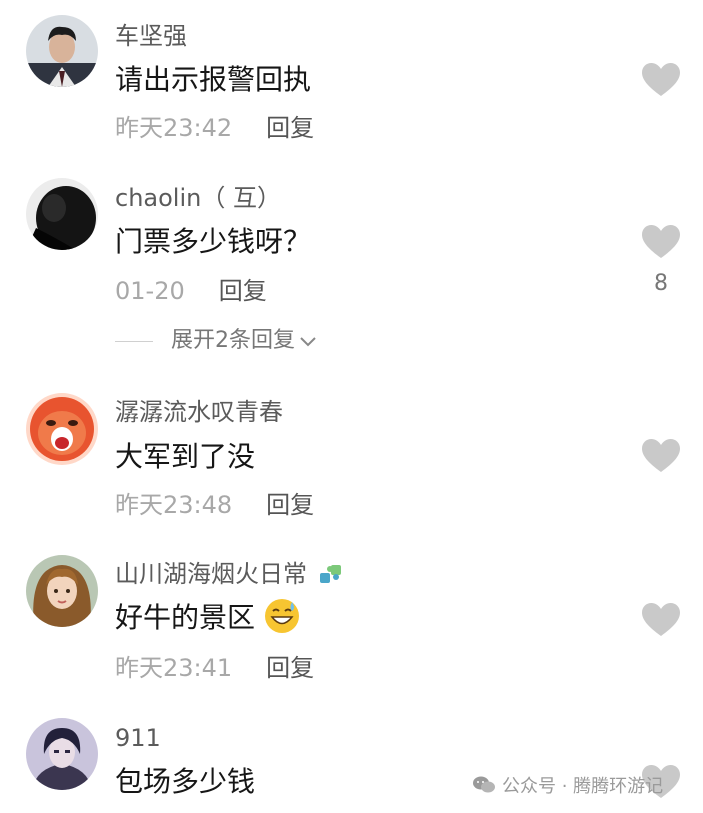 Image resolution: width=703 pixels, height=813 pixels. I want to click on comment-meta: 01-20 回复, so click(191, 291).